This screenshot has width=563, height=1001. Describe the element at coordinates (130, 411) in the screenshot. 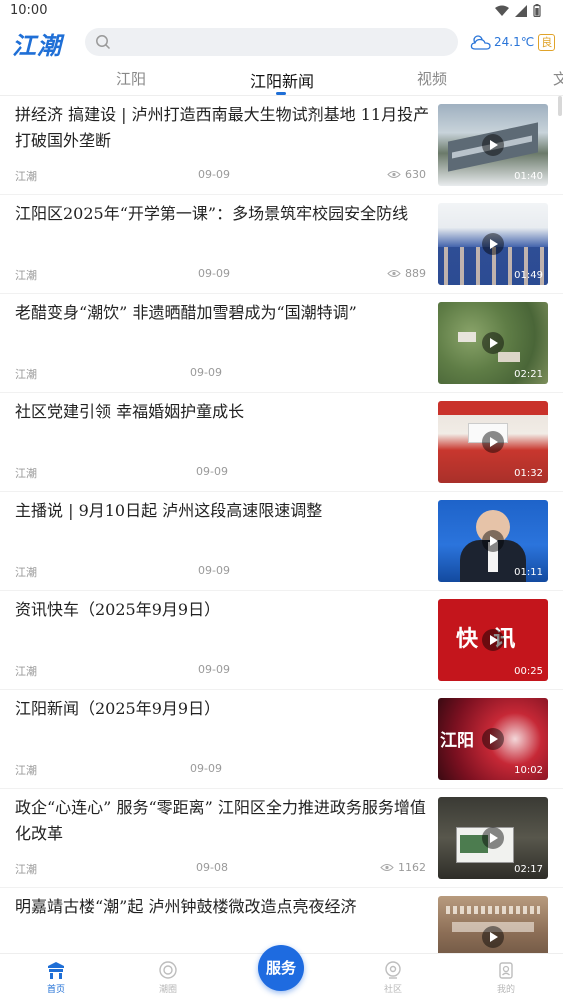

I see `news-title: 社区党建引领 幸福婚姻护童成长` at that location.